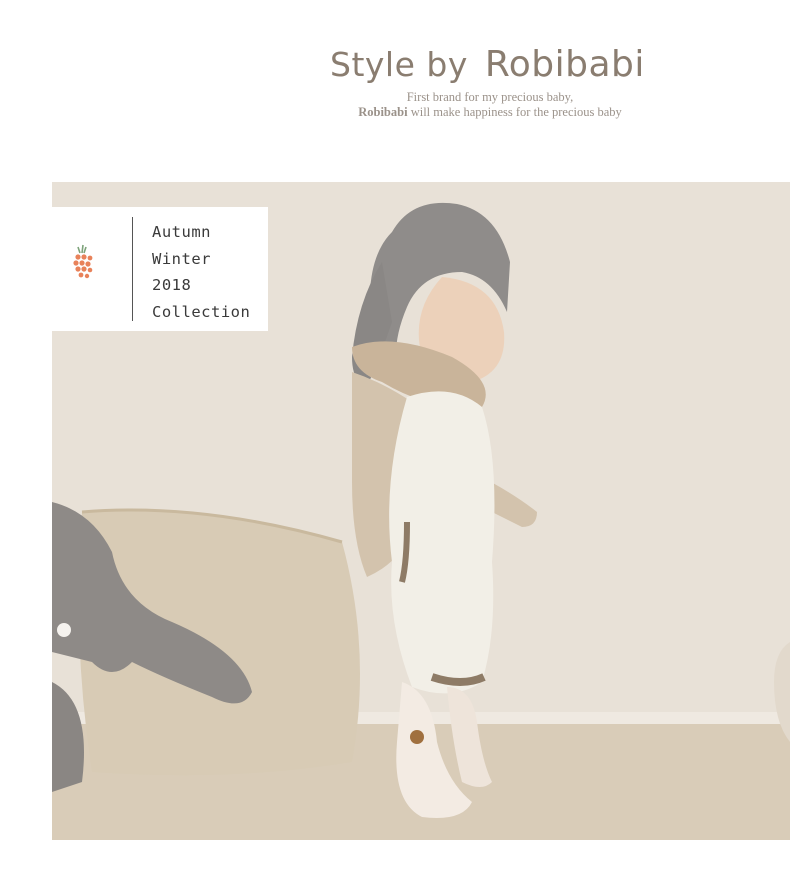 Image resolution: width=790 pixels, height=884 pixels. What do you see at coordinates (399, 64) in the screenshot?
I see `title-prefix: Style by` at bounding box center [399, 64].